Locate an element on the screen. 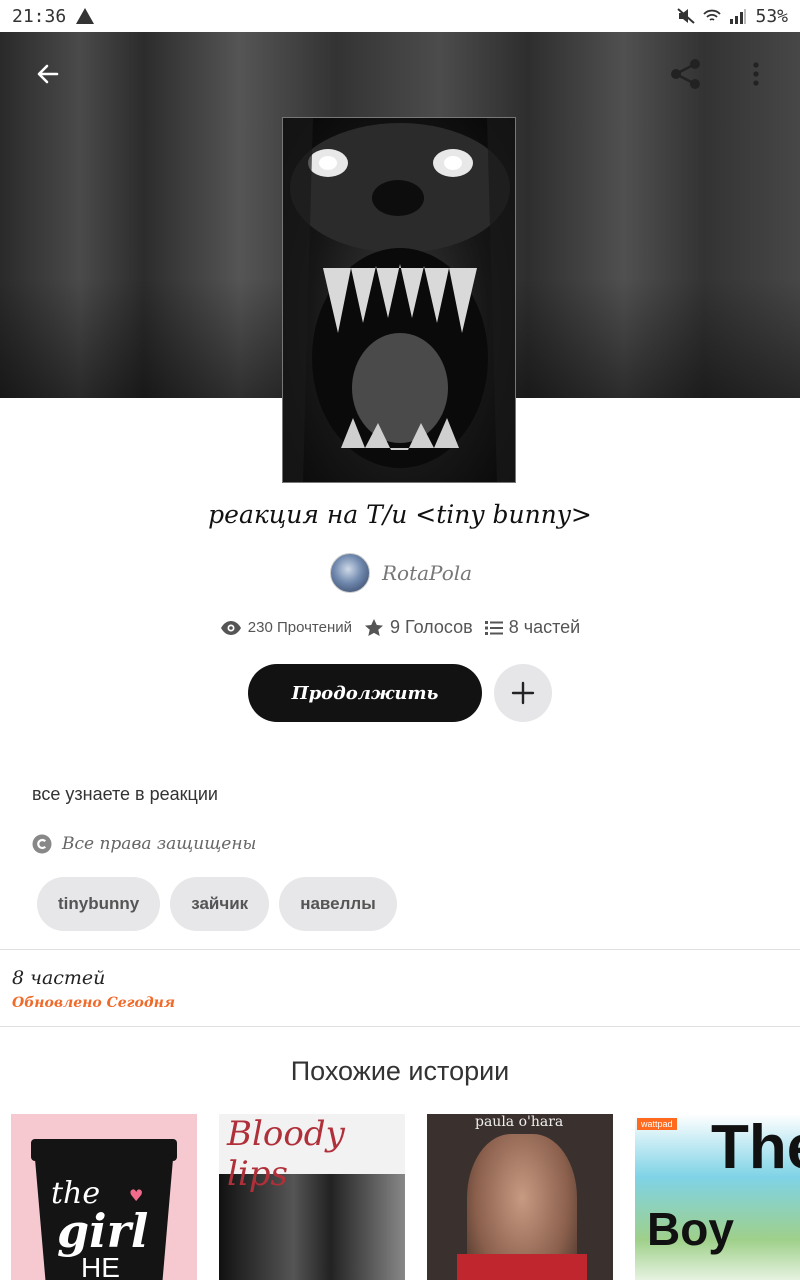 This screenshot has height=1280, width=800. more-vertical-icon is located at coordinates (756, 74).